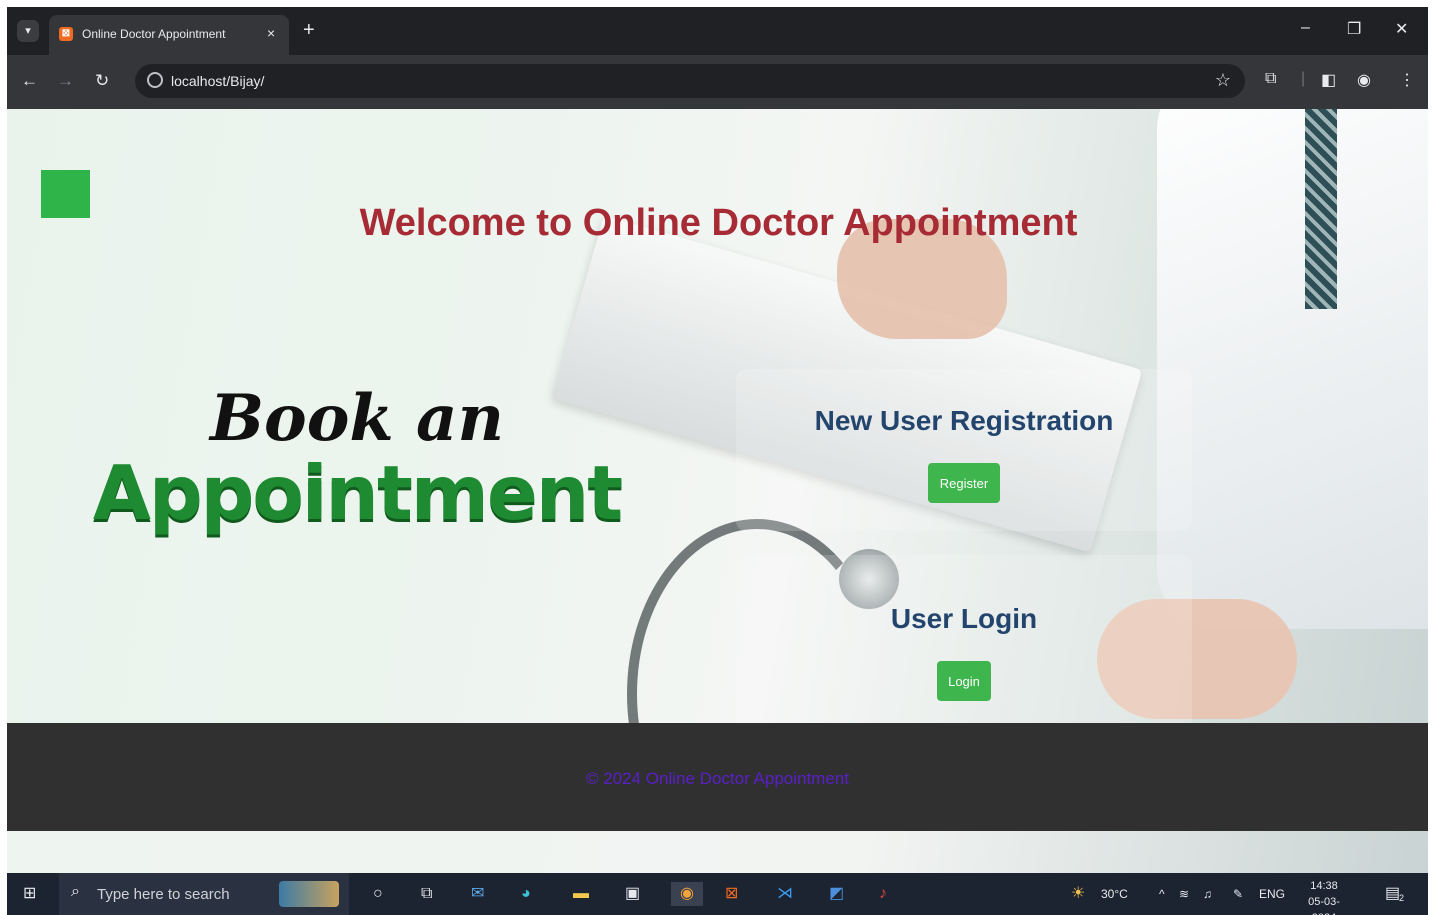  What do you see at coordinates (1407, 80) in the screenshot?
I see `menu-kebab-icon: ⋮` at bounding box center [1407, 80].